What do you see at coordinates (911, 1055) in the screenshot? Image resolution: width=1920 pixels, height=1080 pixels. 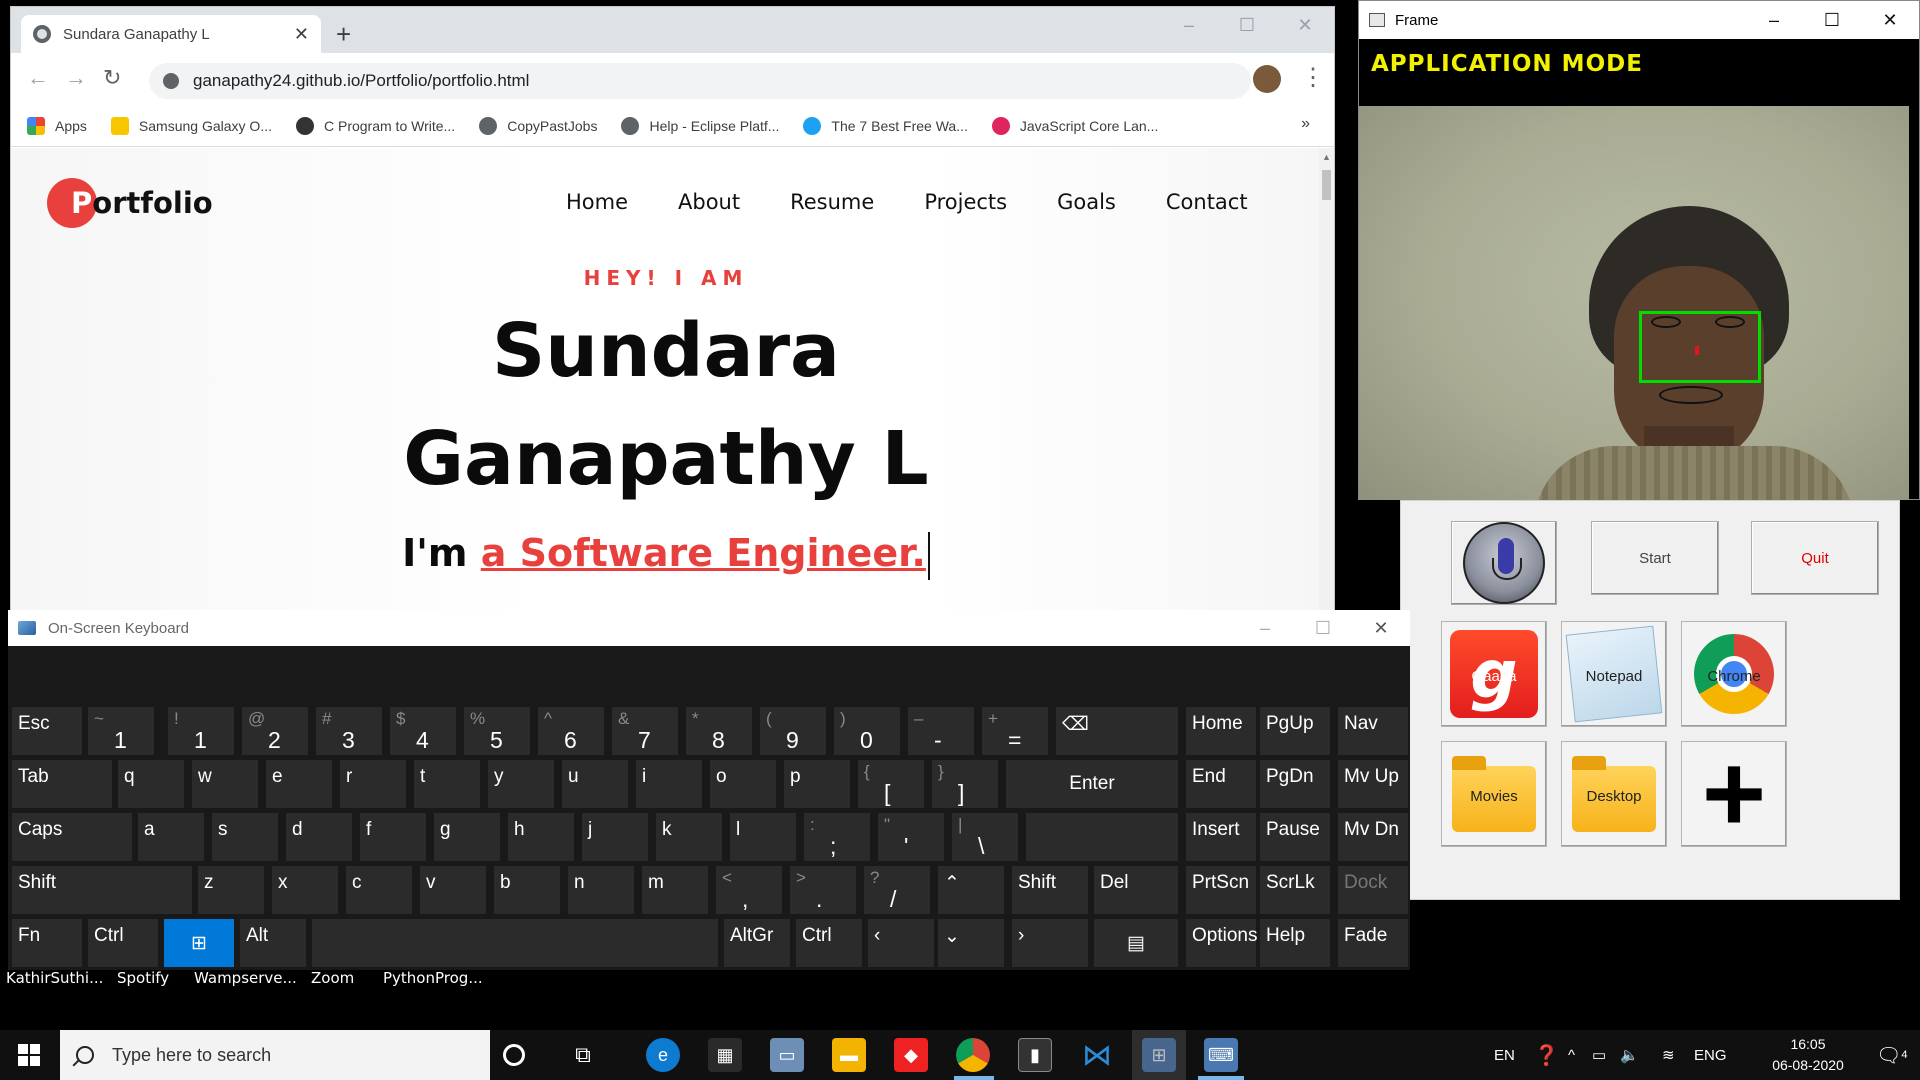 I see `anydesk-icon: ◆` at bounding box center [911, 1055].